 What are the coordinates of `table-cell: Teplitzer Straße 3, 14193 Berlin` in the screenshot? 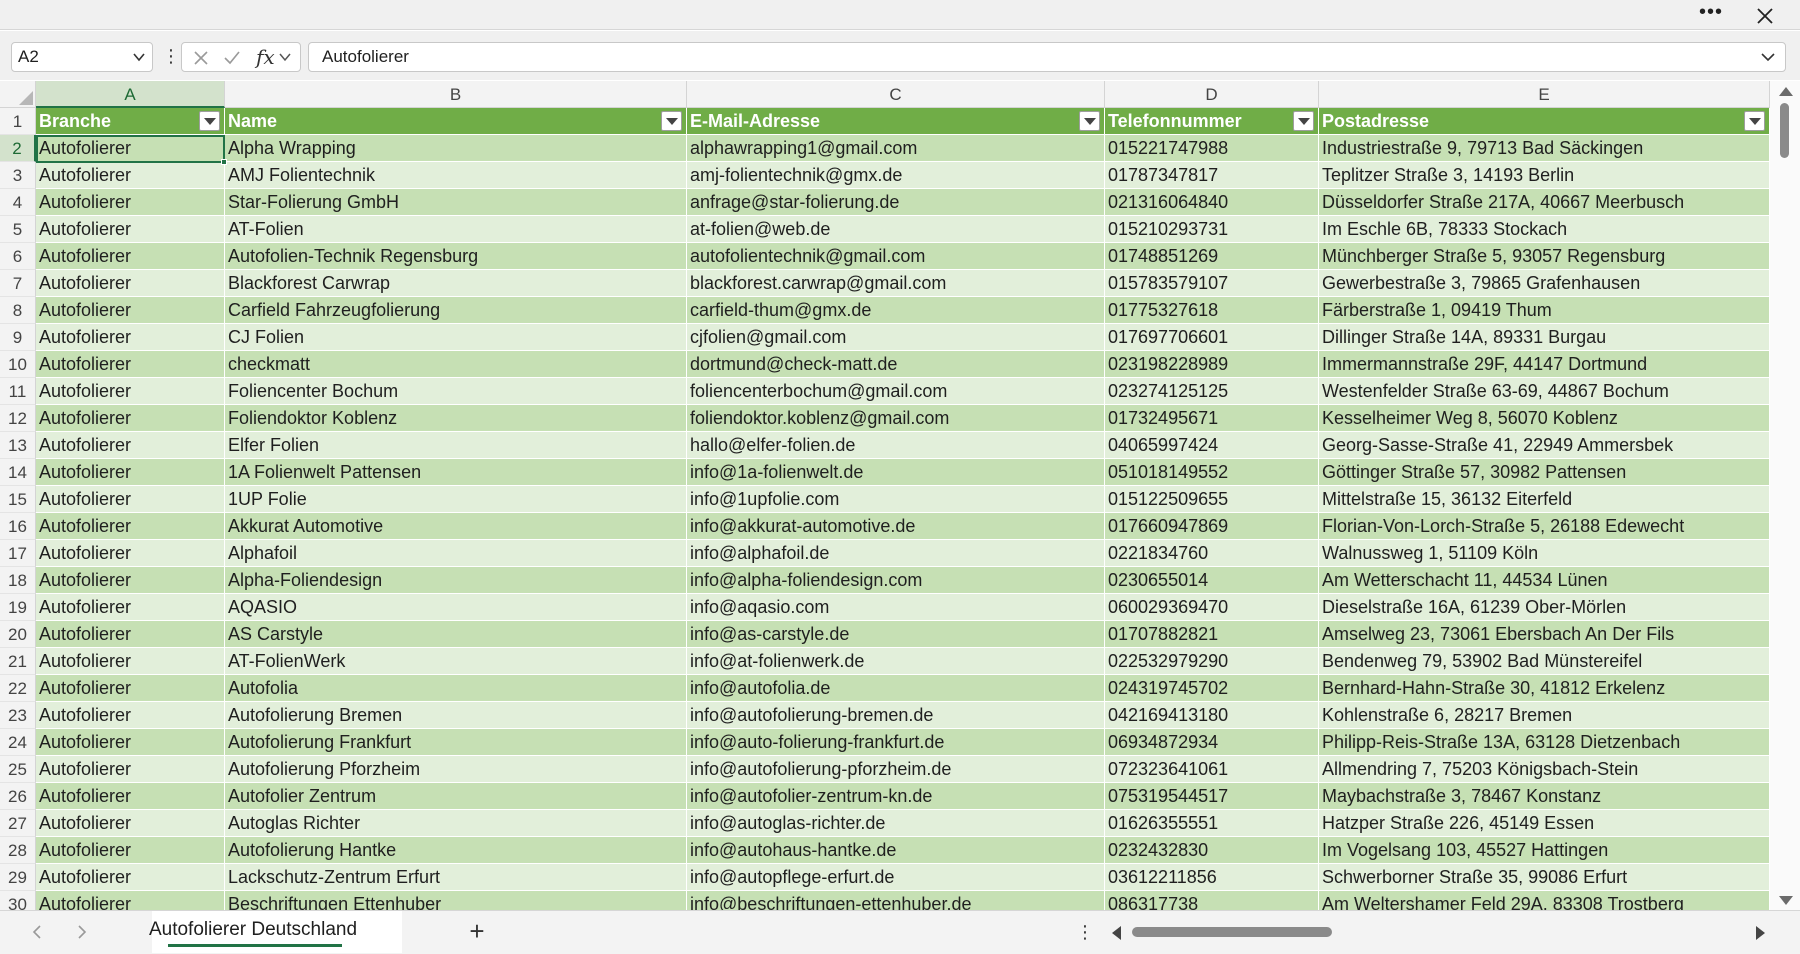 It's located at (1544, 175).